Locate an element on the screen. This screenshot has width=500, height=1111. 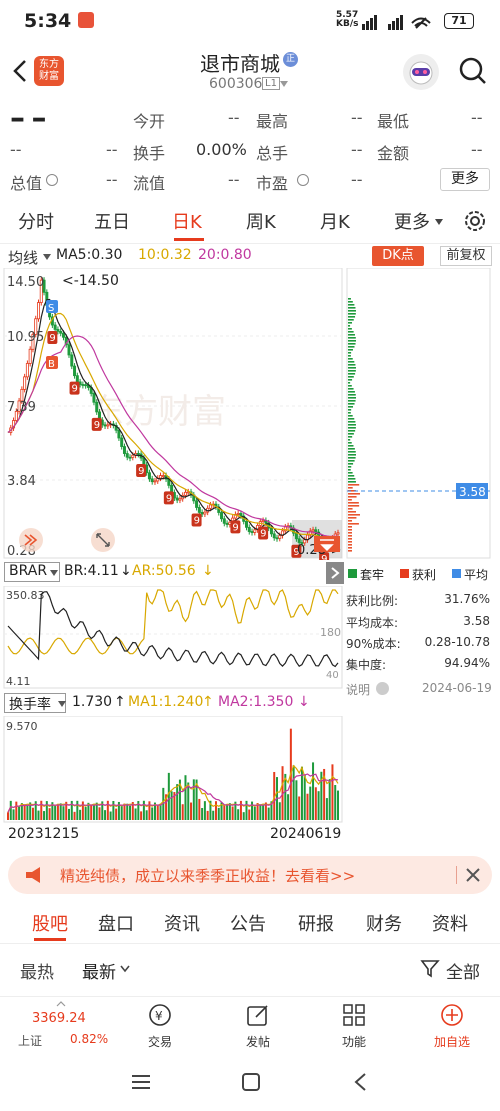
signal-badge: S is located at coordinates (52, 307).